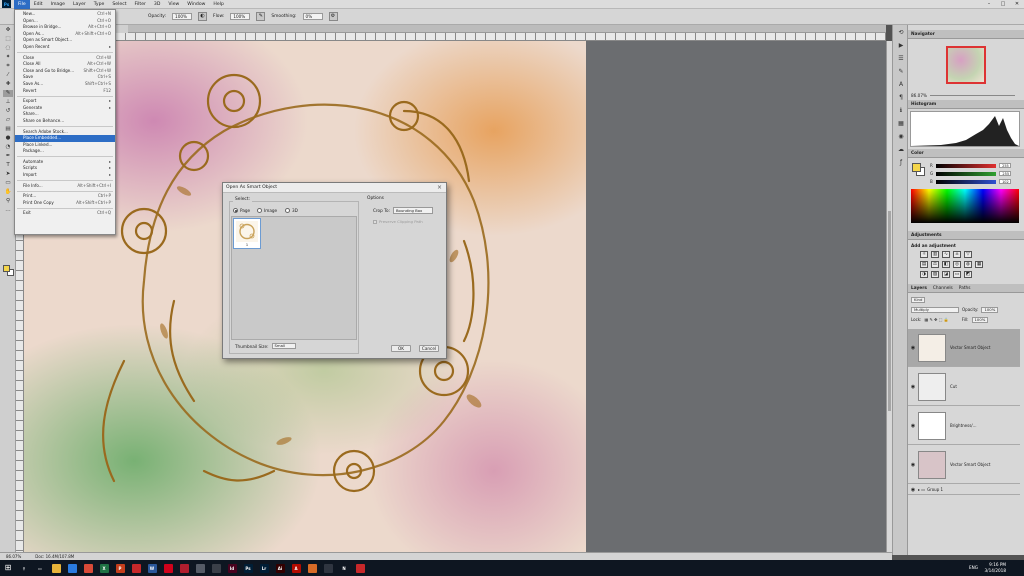 The height and width of the screenshot is (576, 1024). Describe the element at coordinates (241, 210) in the screenshot. I see `radio-page: Page` at that location.